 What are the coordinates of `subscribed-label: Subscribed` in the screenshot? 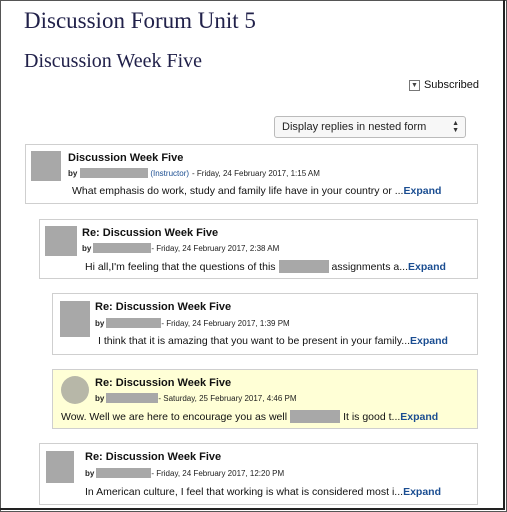 It's located at (451, 85).